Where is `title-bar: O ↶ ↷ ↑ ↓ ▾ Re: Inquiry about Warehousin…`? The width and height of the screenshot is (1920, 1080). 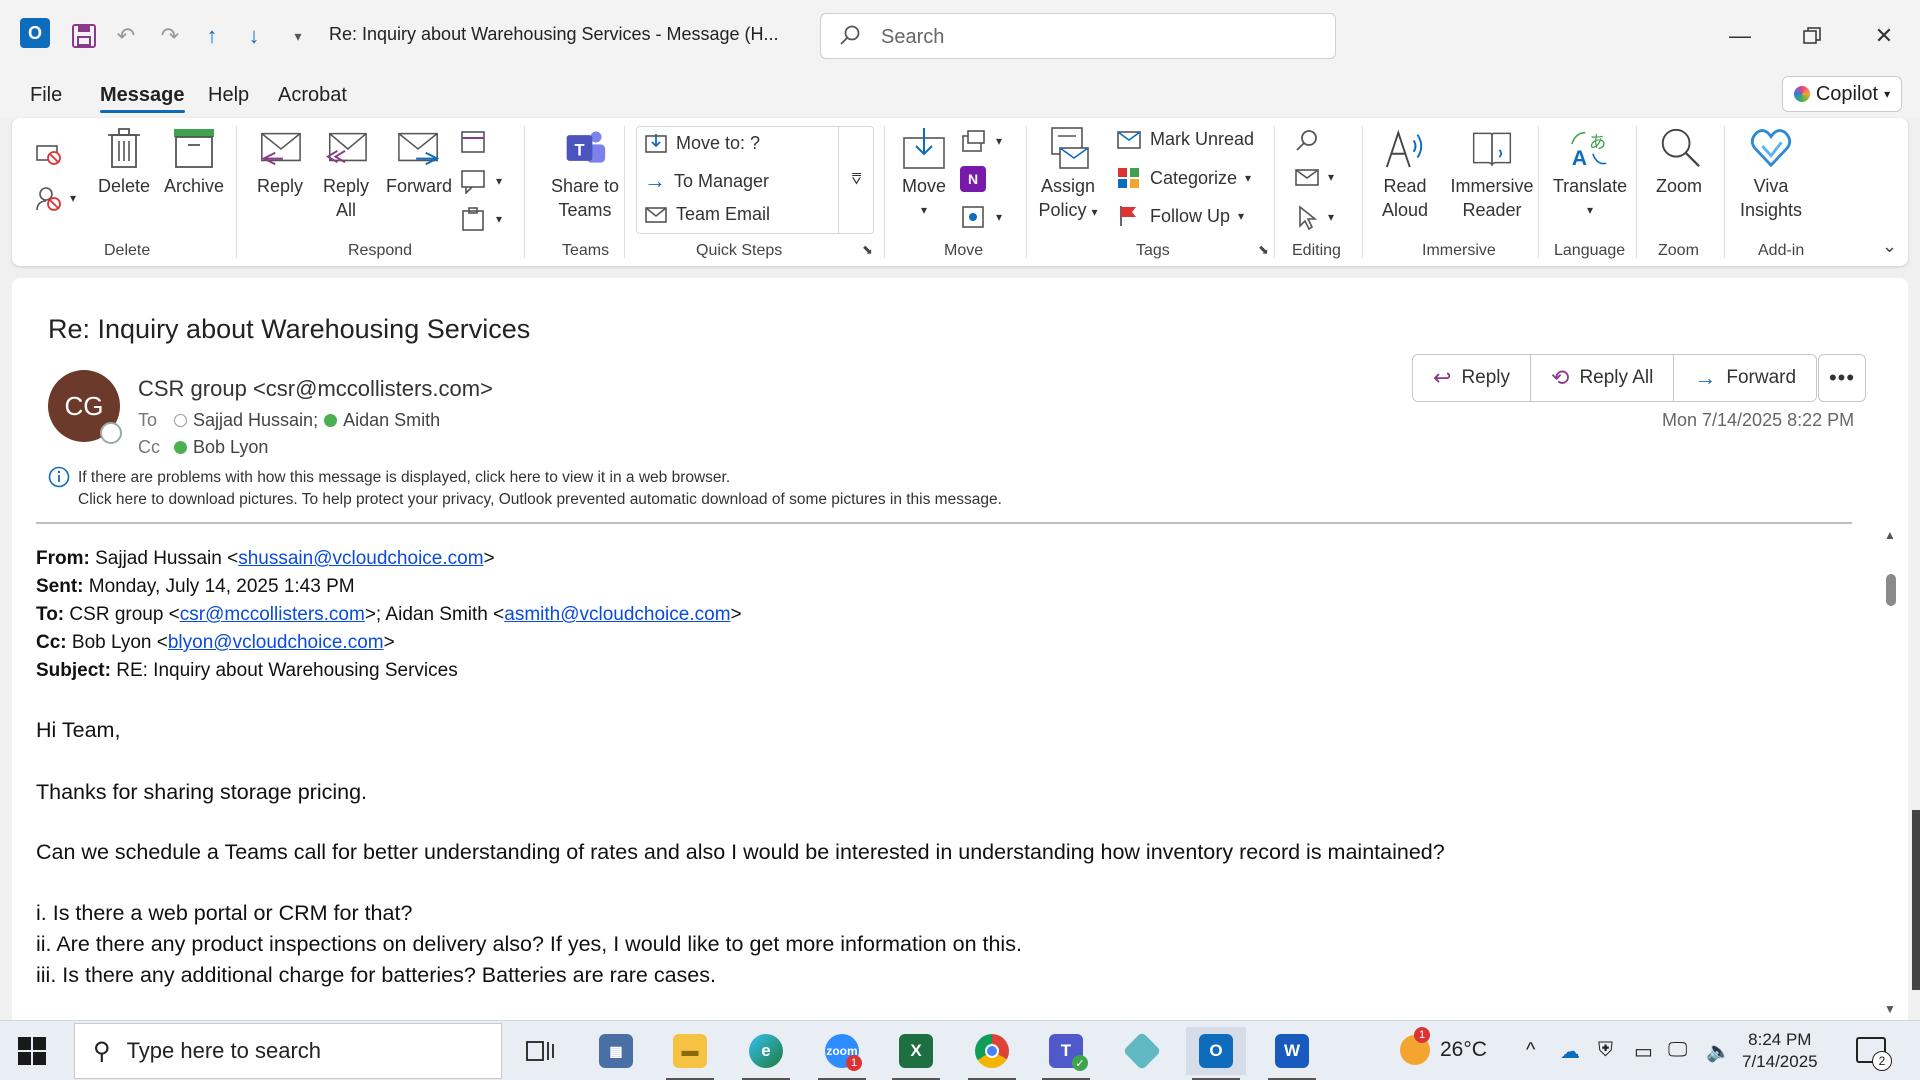
title-bar: O ↶ ↷ ↑ ↓ ▾ Re: Inquiry about Warehousin… is located at coordinates (960, 36).